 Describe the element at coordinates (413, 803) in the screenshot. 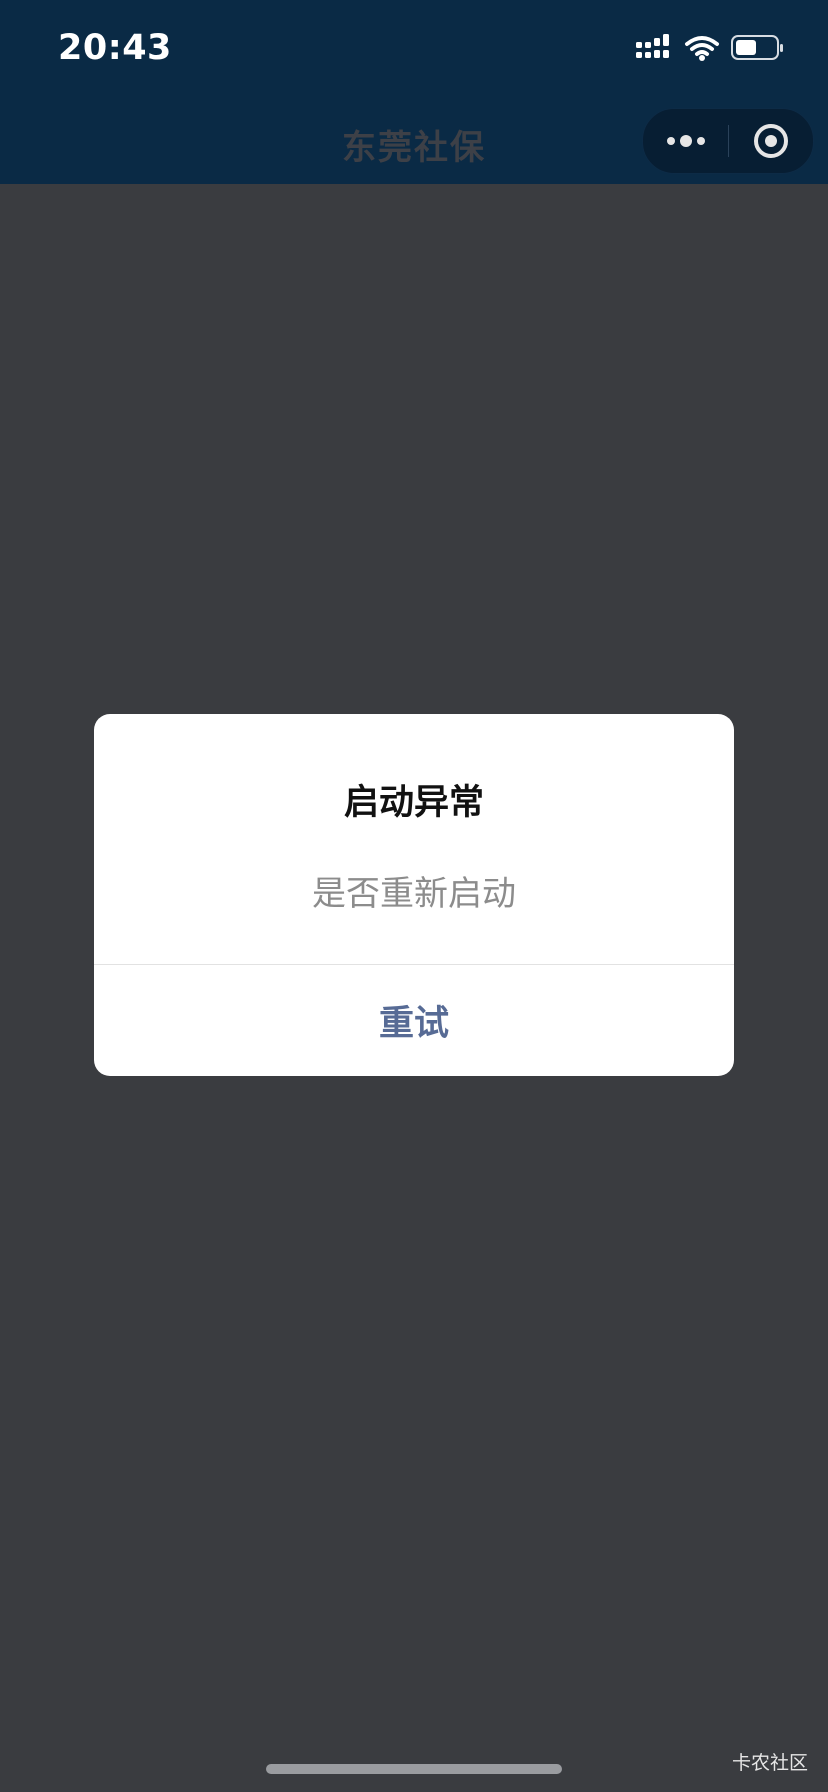

I see `dialog-title: 启动异常` at that location.